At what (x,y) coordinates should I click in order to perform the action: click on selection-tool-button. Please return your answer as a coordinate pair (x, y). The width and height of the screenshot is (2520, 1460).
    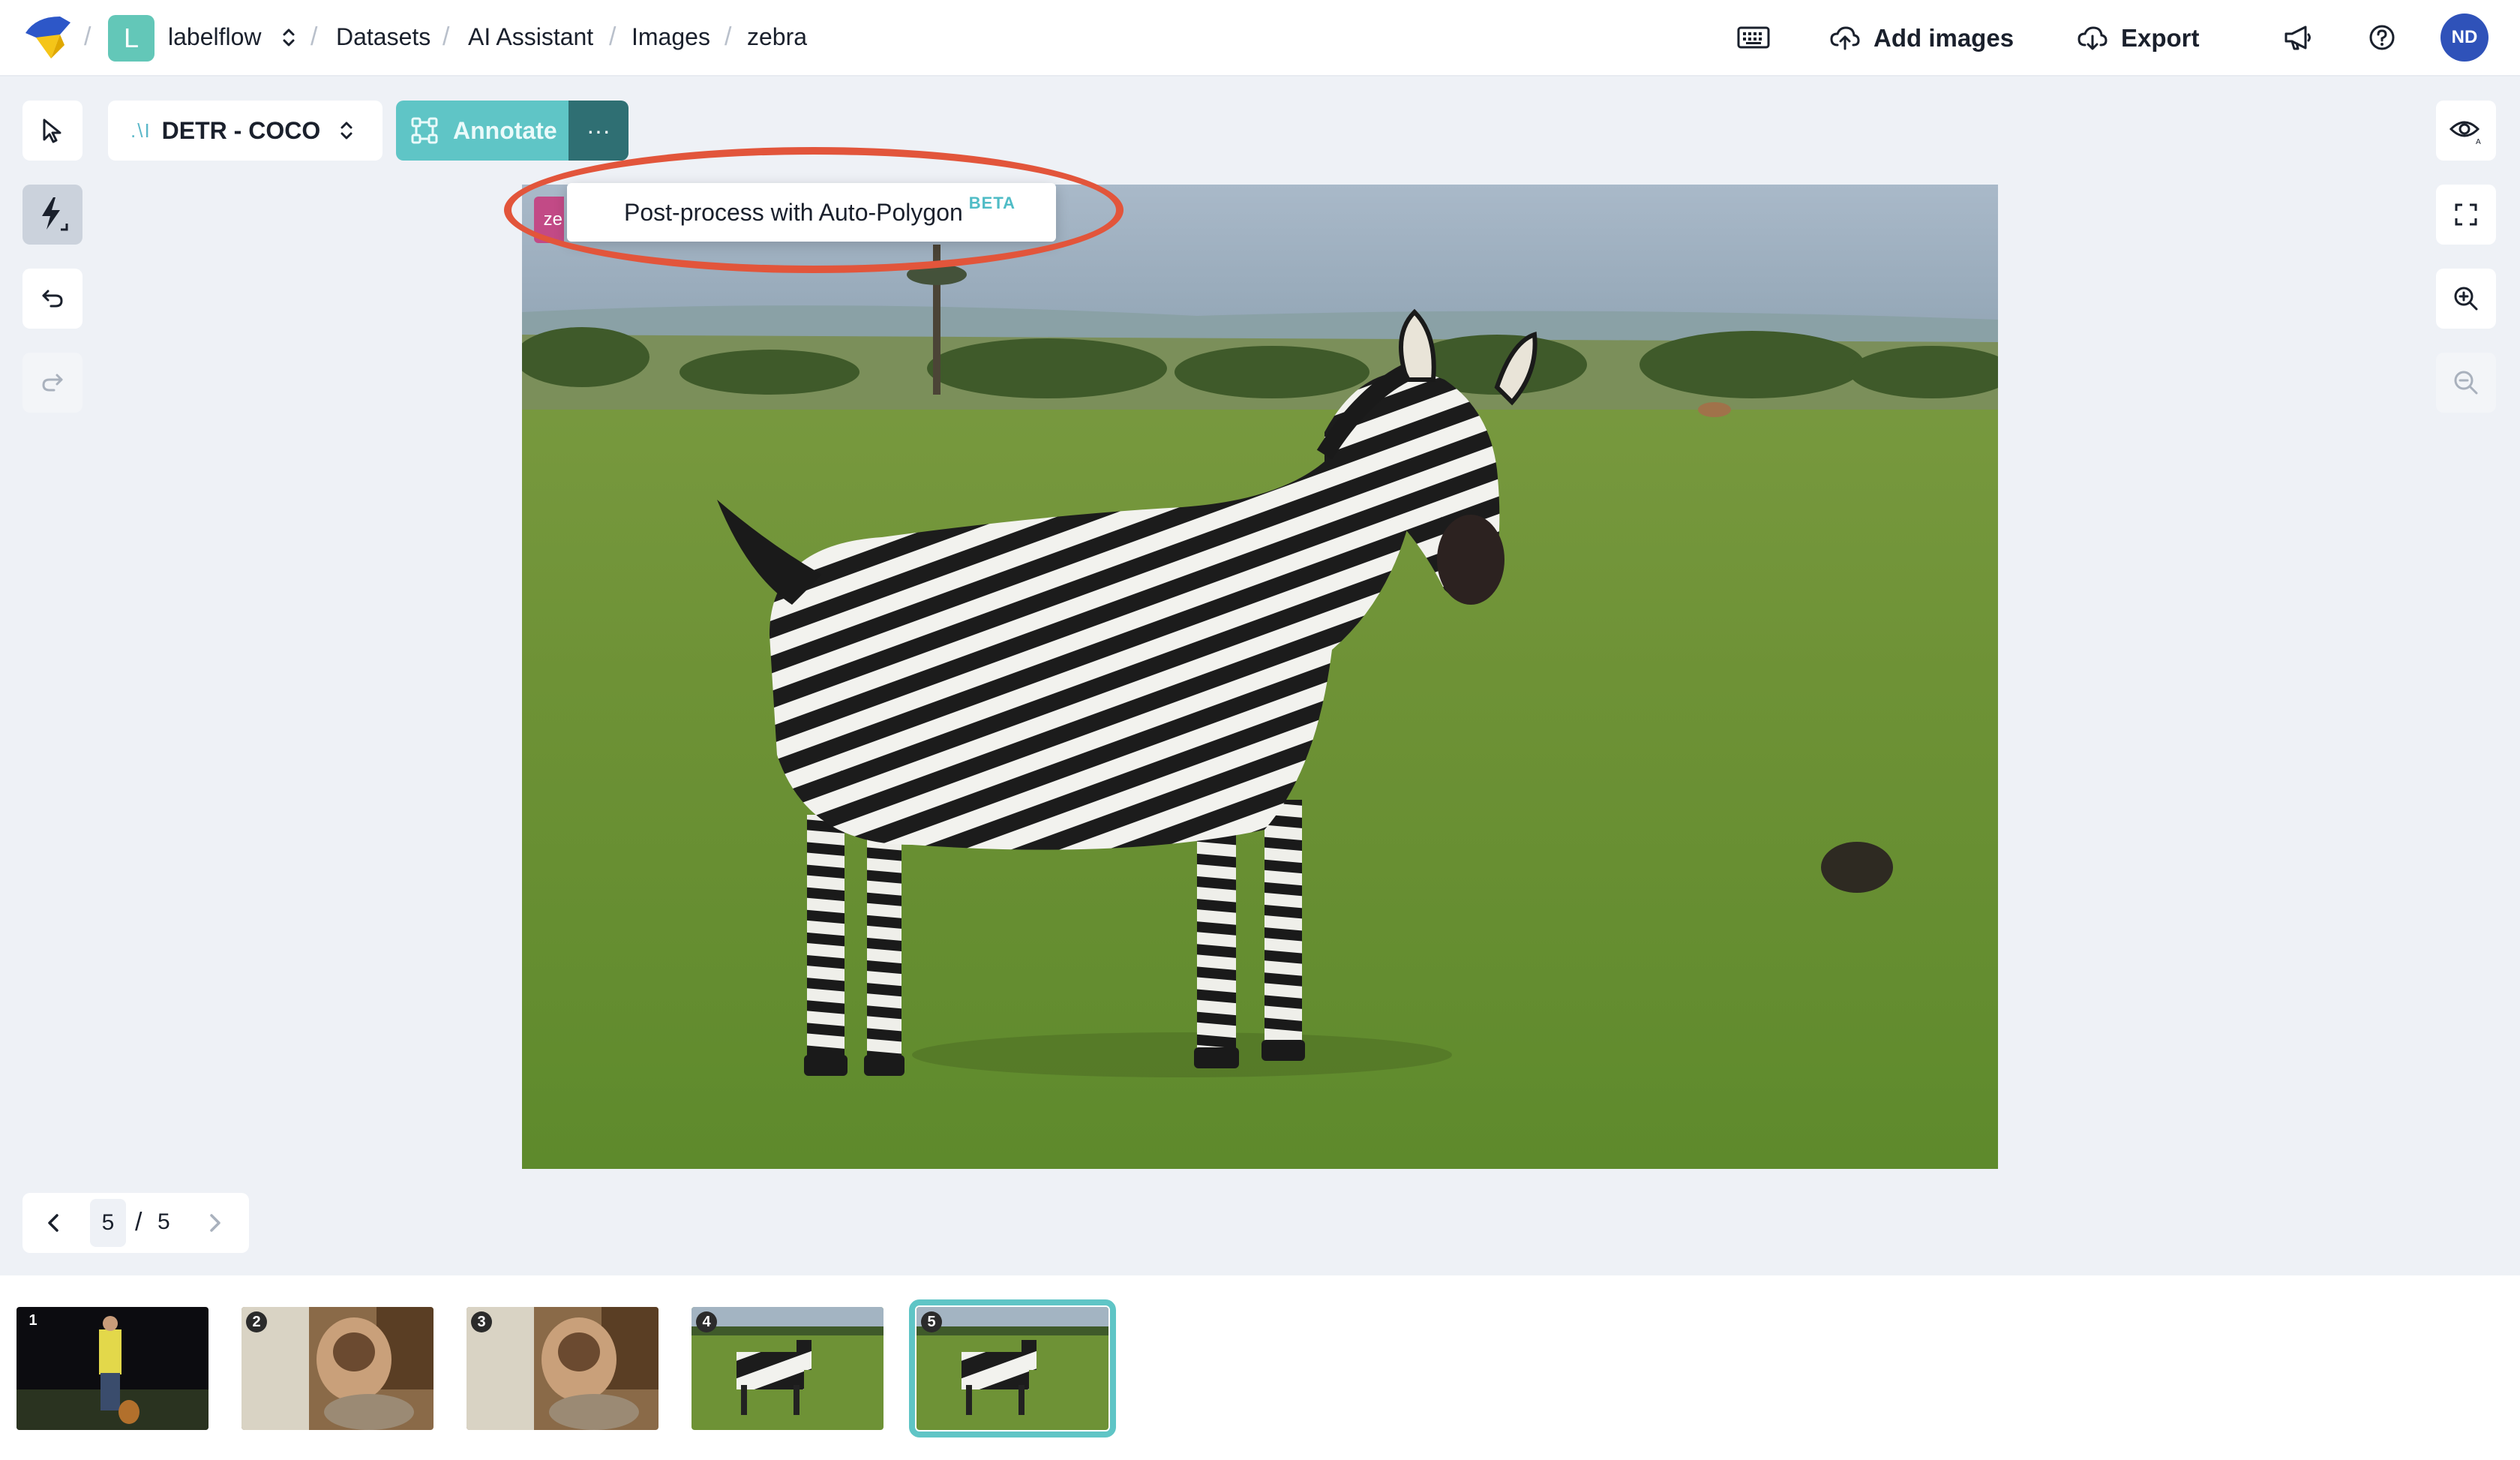
    Looking at the image, I should click on (52, 131).